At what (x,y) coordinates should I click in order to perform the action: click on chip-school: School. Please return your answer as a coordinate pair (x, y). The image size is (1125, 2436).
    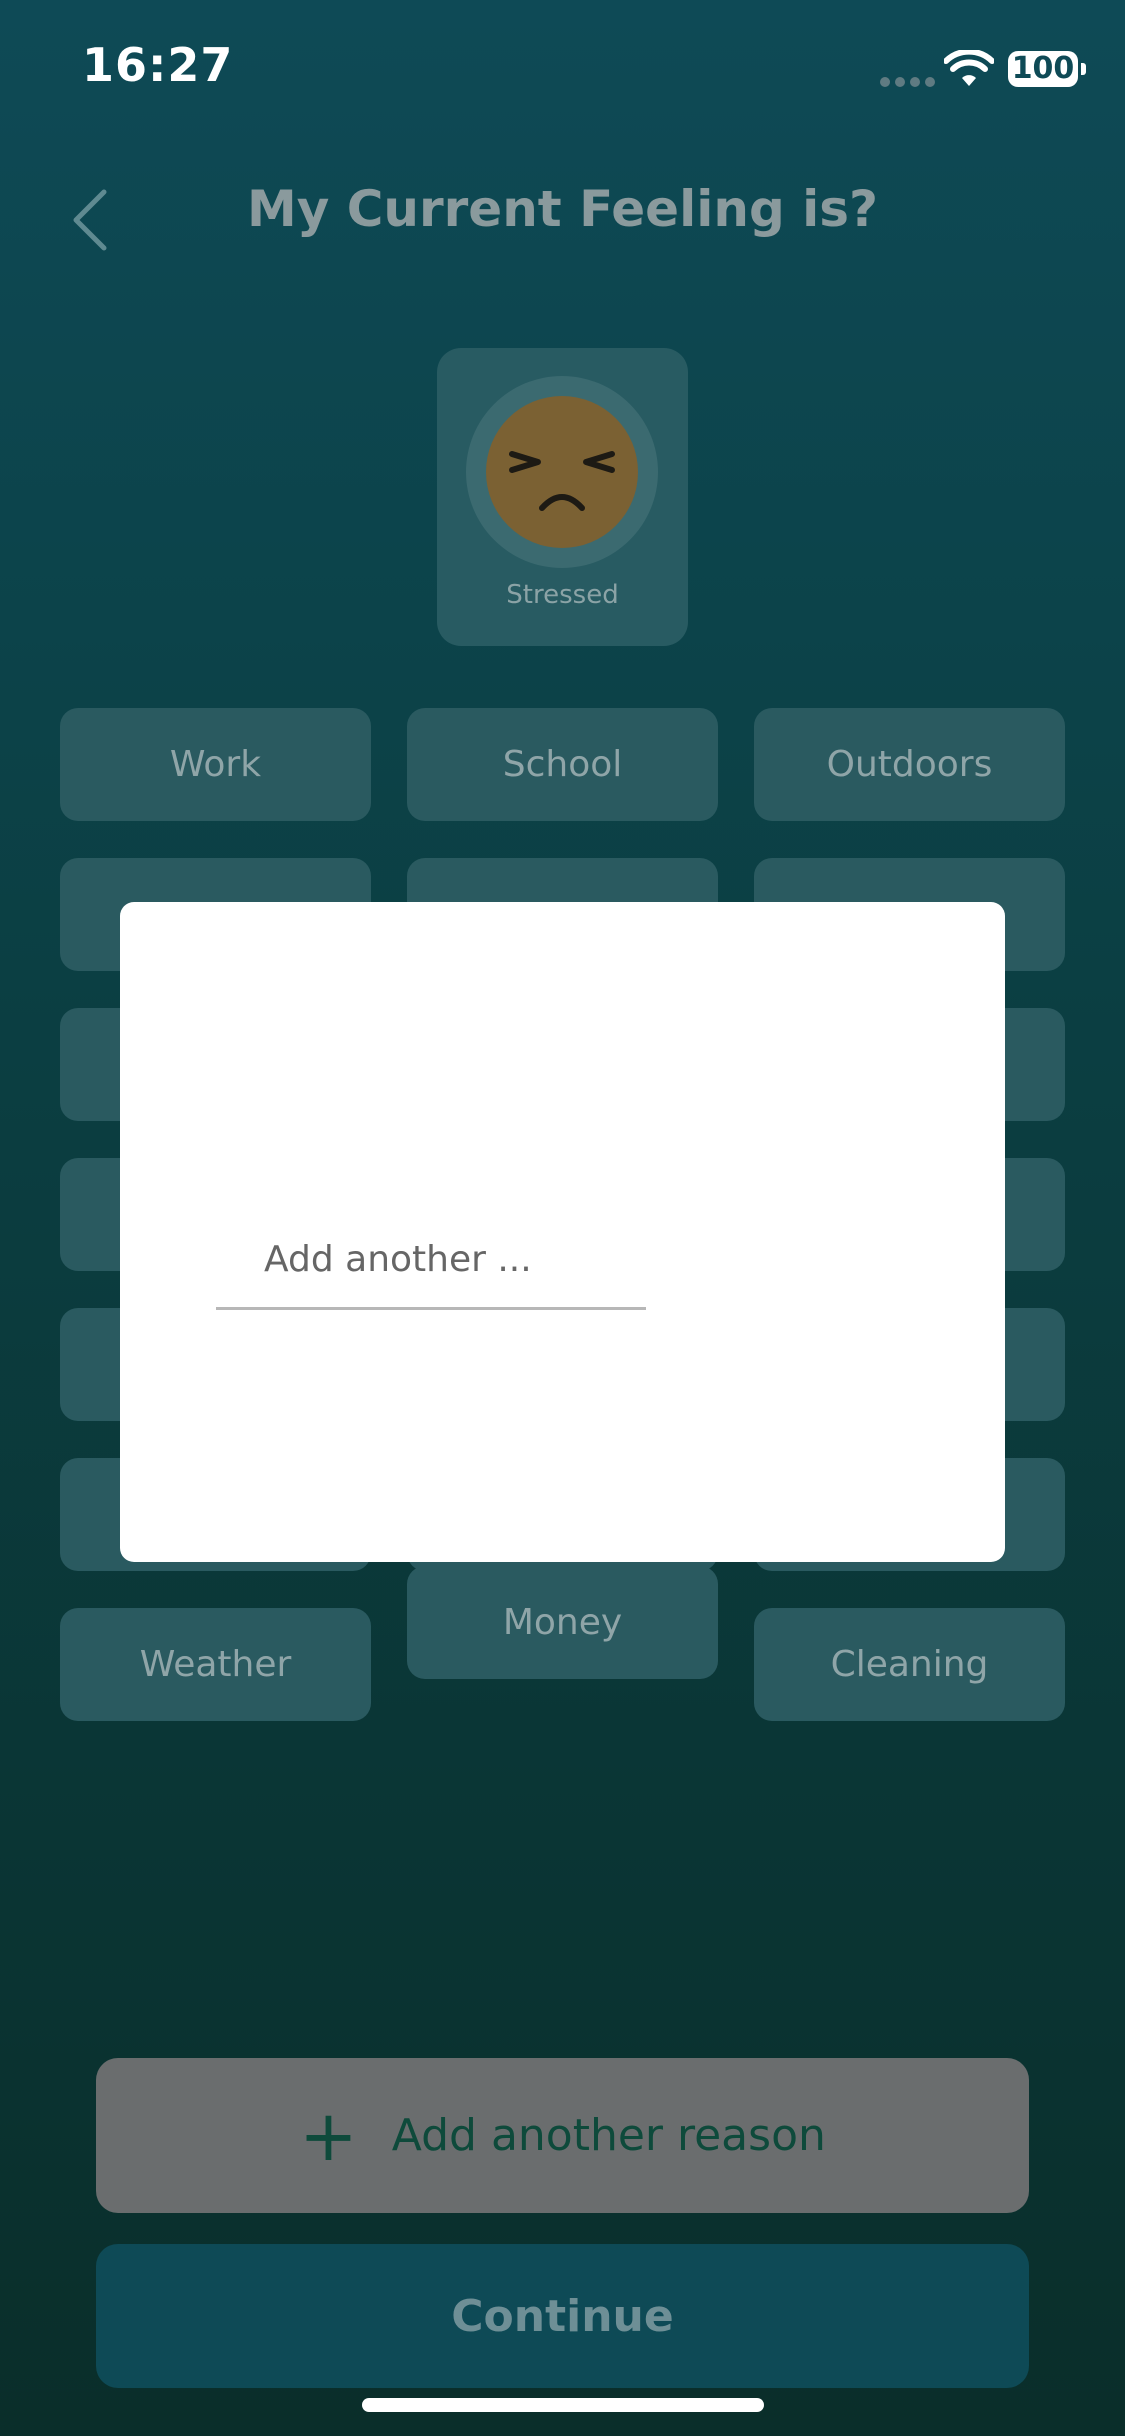
    Looking at the image, I should click on (562, 764).